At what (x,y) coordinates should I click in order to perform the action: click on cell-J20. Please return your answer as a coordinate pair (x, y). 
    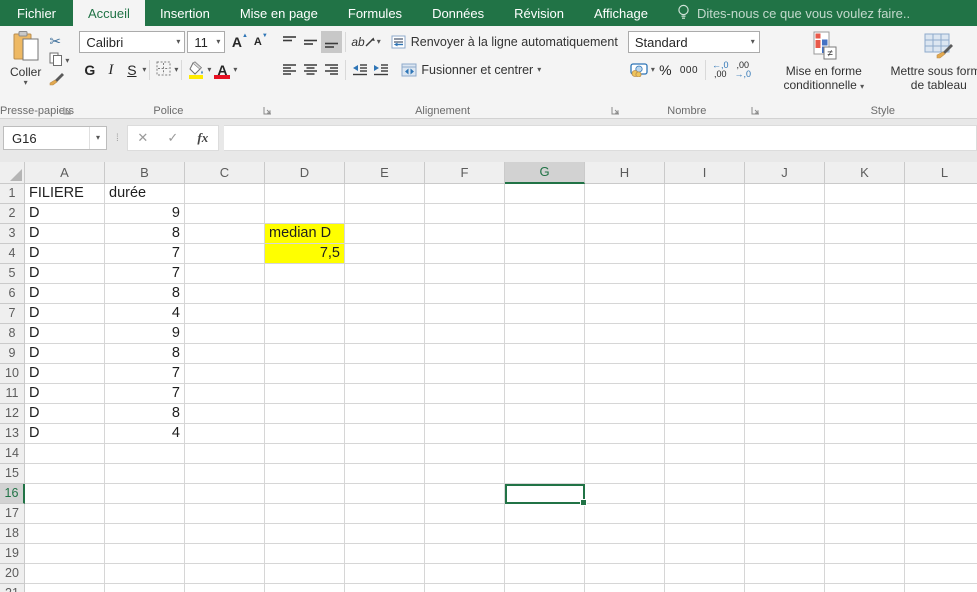
    Looking at the image, I should click on (785, 574).